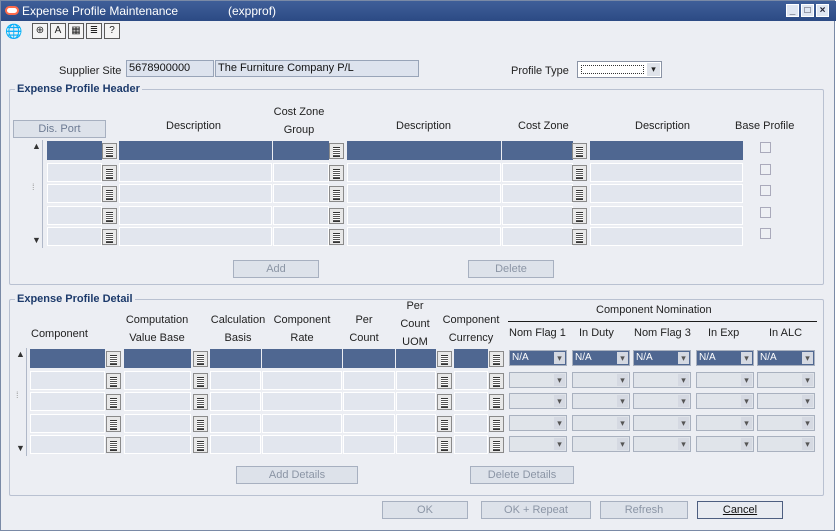 The width and height of the screenshot is (837, 531). Describe the element at coordinates (13, 31) in the screenshot. I see `globe-icon: 🌐` at that location.